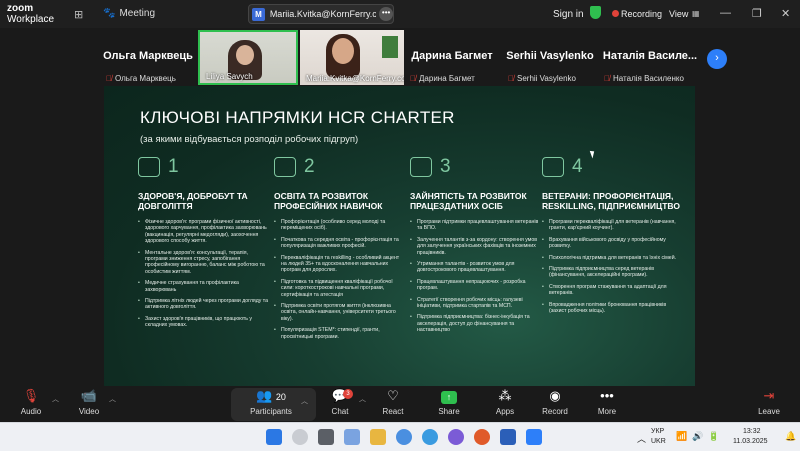  I want to click on language-bottom: UKR, so click(658, 441).